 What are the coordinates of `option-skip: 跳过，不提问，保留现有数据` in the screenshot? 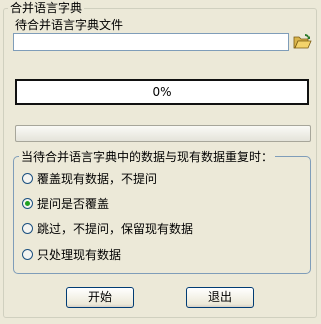 It's located at (107, 228).